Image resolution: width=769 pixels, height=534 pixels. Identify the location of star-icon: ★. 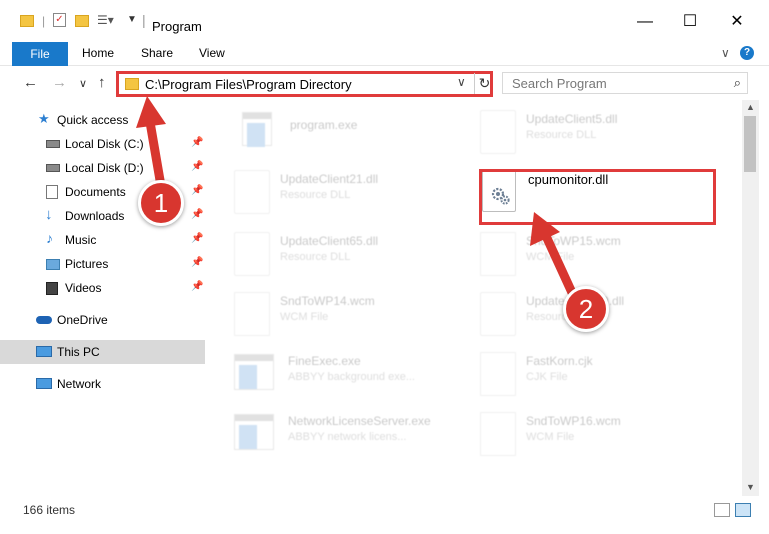
(44, 118).